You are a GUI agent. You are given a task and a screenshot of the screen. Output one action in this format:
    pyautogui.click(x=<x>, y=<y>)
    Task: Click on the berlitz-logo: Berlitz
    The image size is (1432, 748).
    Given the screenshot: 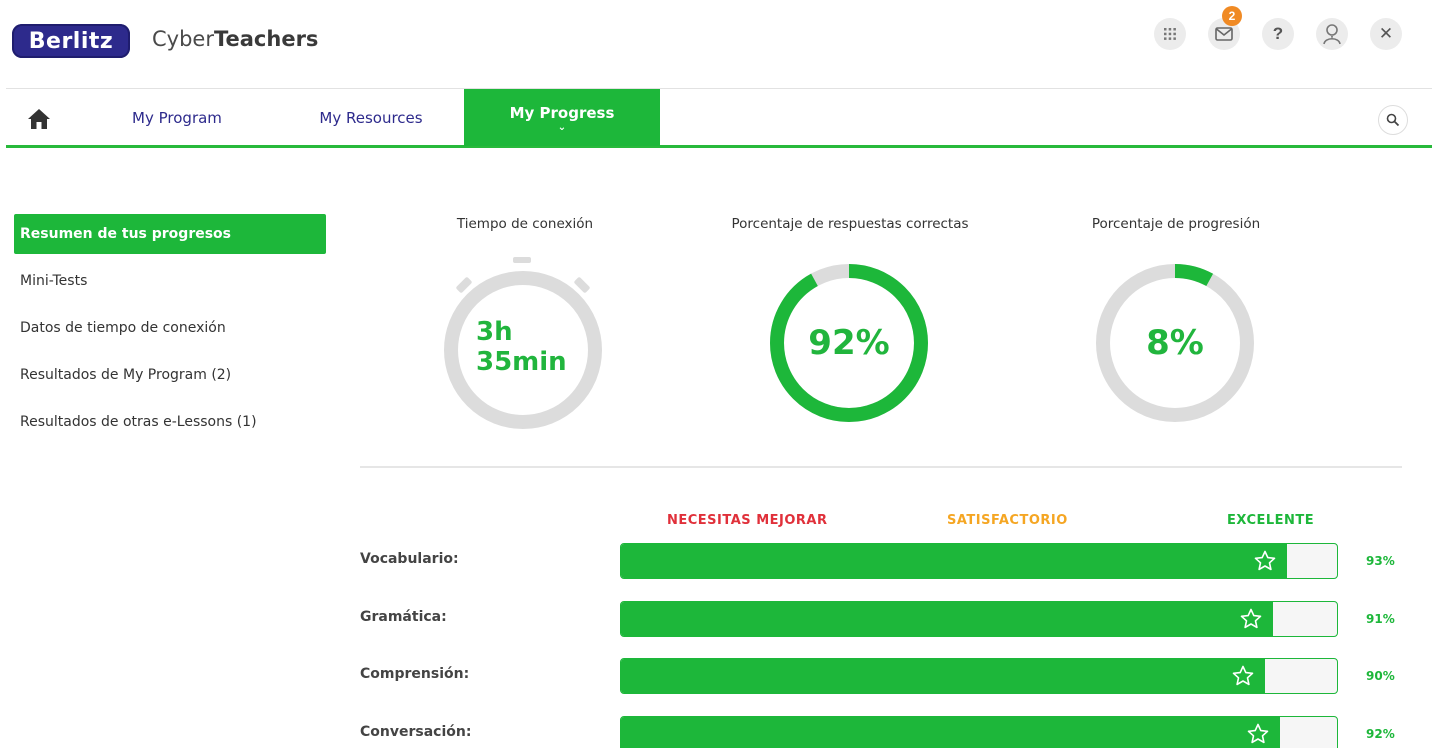 What is the action you would take?
    pyautogui.click(x=71, y=41)
    